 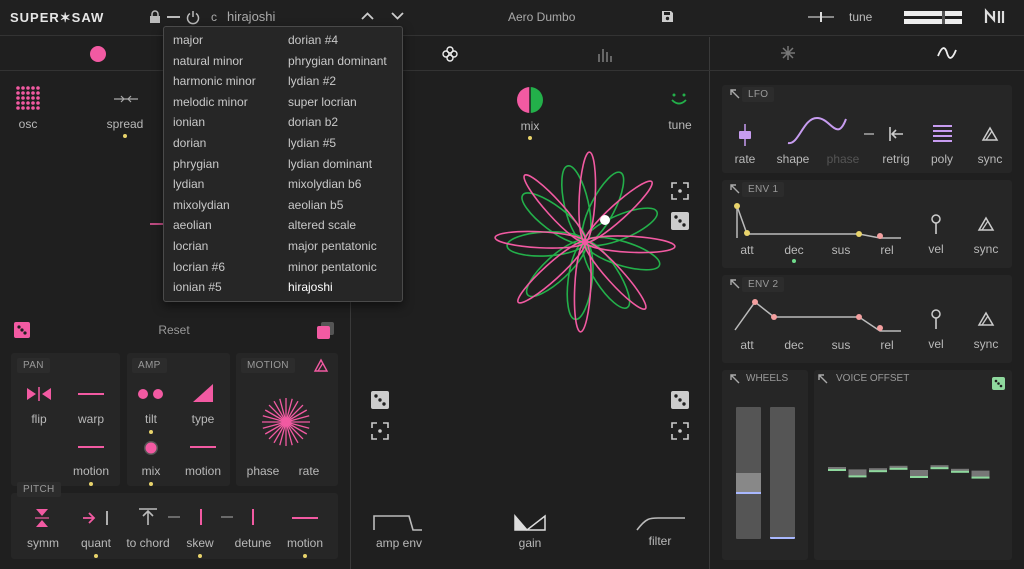 What do you see at coordinates (91, 394) in the screenshot?
I see `warp-line-icon` at bounding box center [91, 394].